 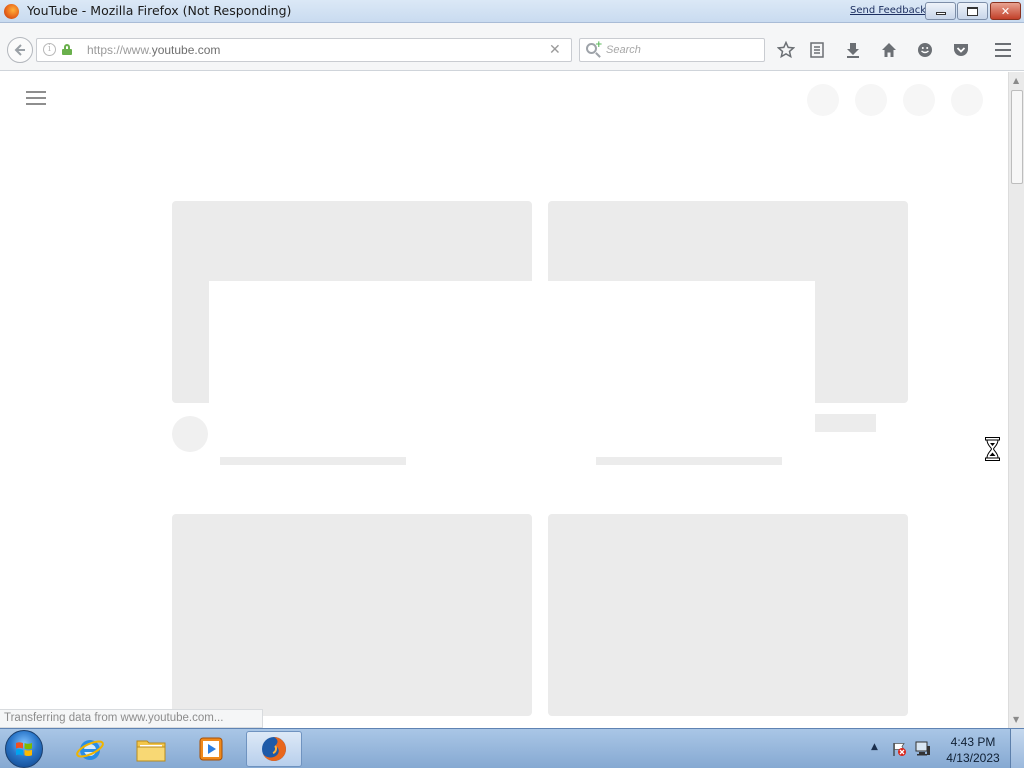 I want to click on minimize-icon, so click(x=940, y=13).